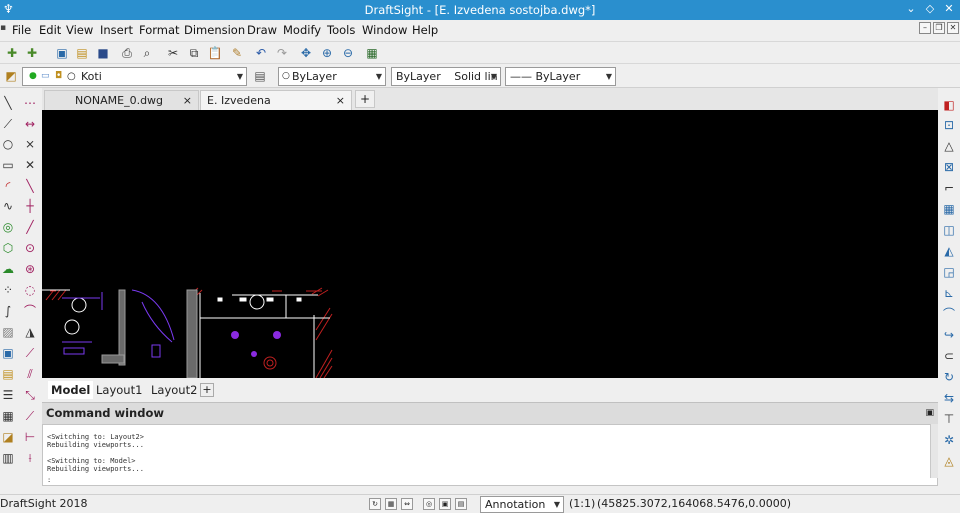 Image resolution: width=960 pixels, height=513 pixels. What do you see at coordinates (8, 269) in the screenshot?
I see `revision-cloud-icon: ☁` at bounding box center [8, 269].